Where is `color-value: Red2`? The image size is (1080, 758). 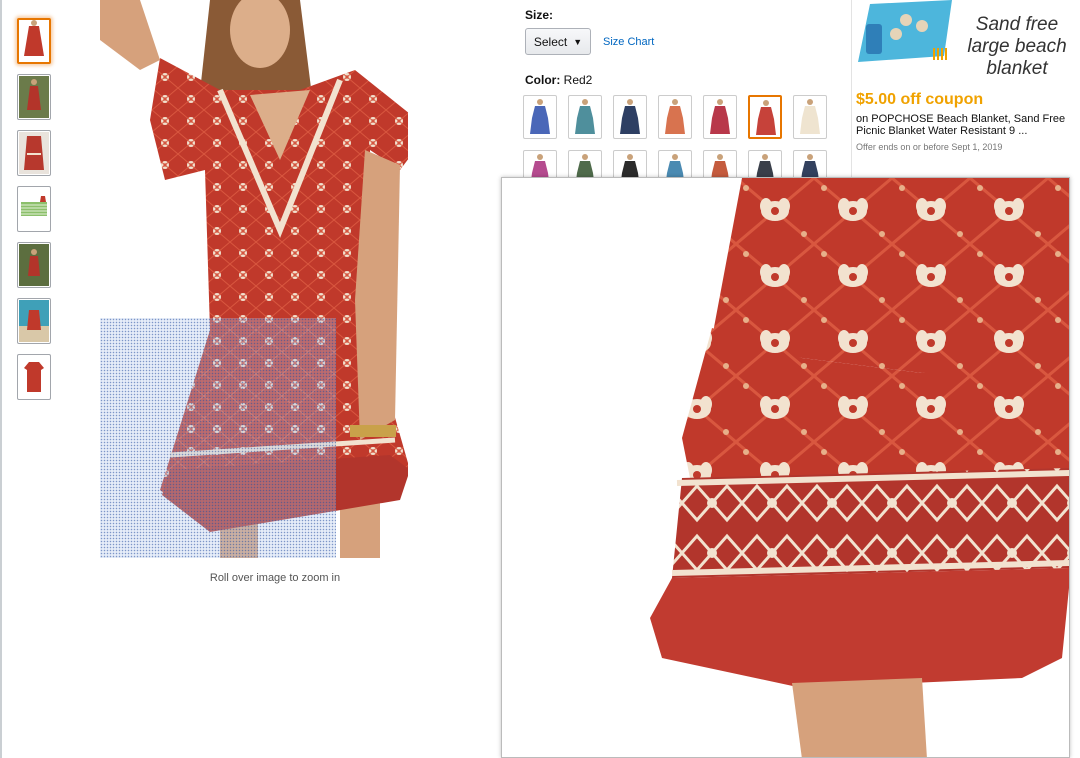
color-value: Red2 is located at coordinates (578, 80).